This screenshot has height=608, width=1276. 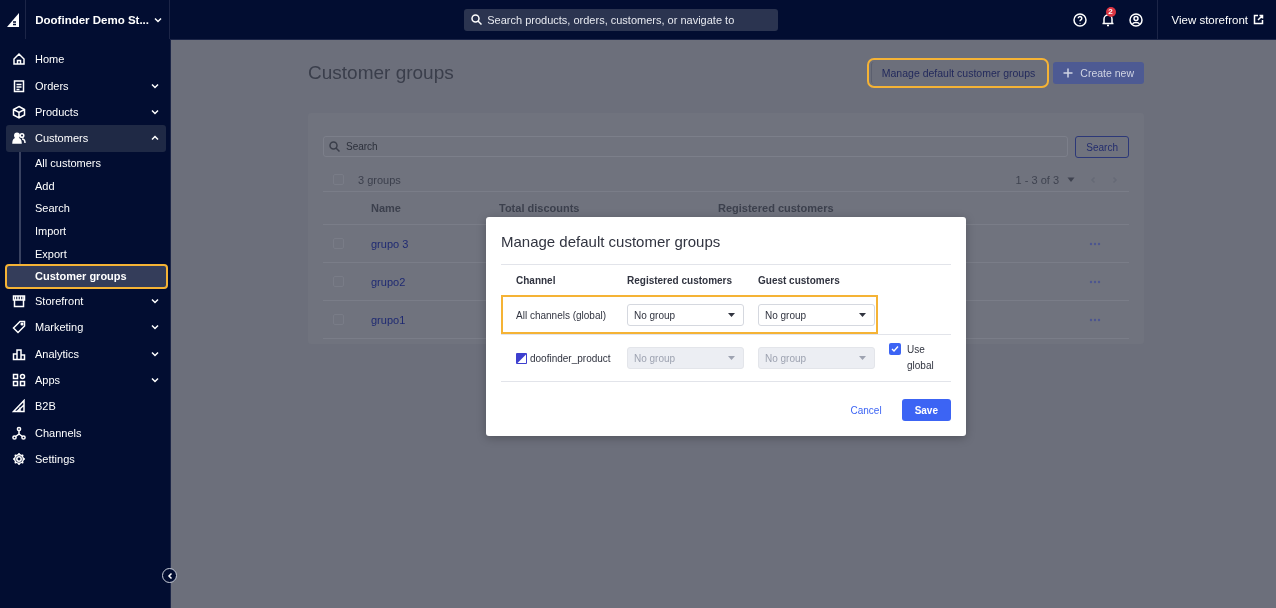 What do you see at coordinates (696, 146) in the screenshot?
I see `search-field: Search` at bounding box center [696, 146].